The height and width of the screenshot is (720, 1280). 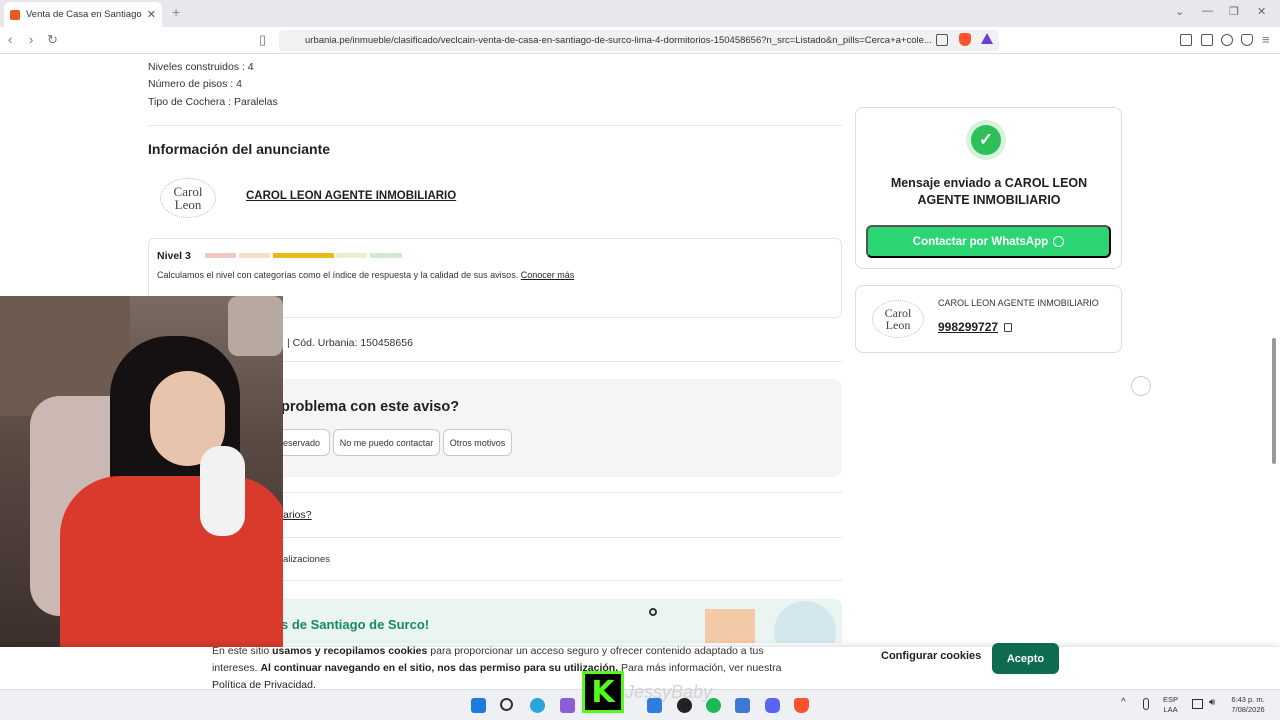 I want to click on browser-tab: Venta de Casa en Santiago de Surco ✕, so click(x=83, y=14).